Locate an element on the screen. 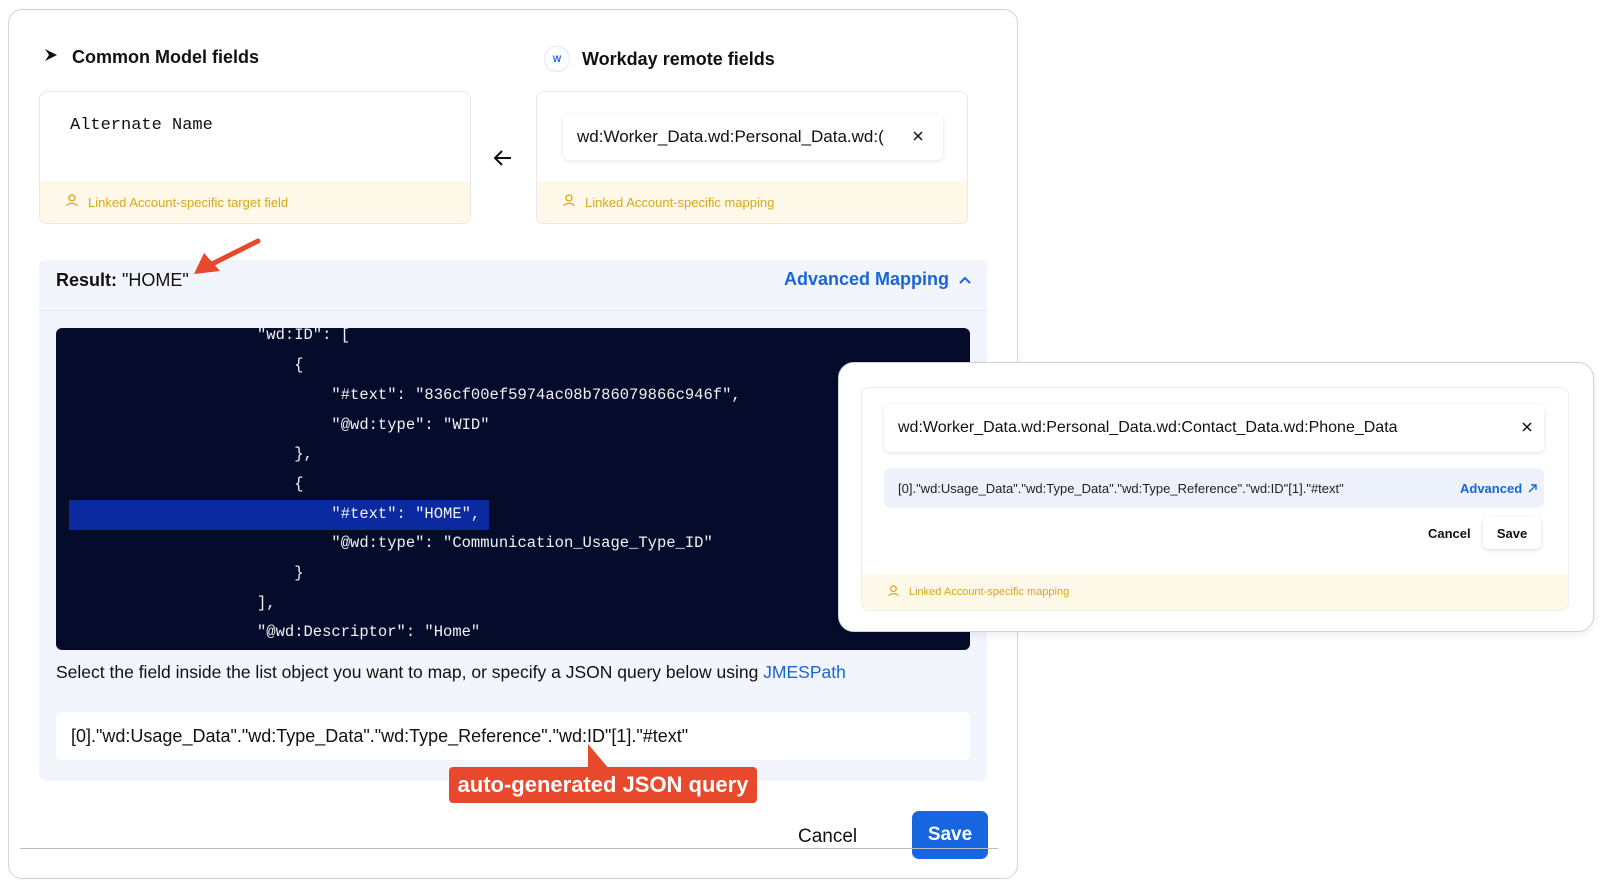 The height and width of the screenshot is (891, 1600). jmespath-link: JMESPath is located at coordinates (804, 672).